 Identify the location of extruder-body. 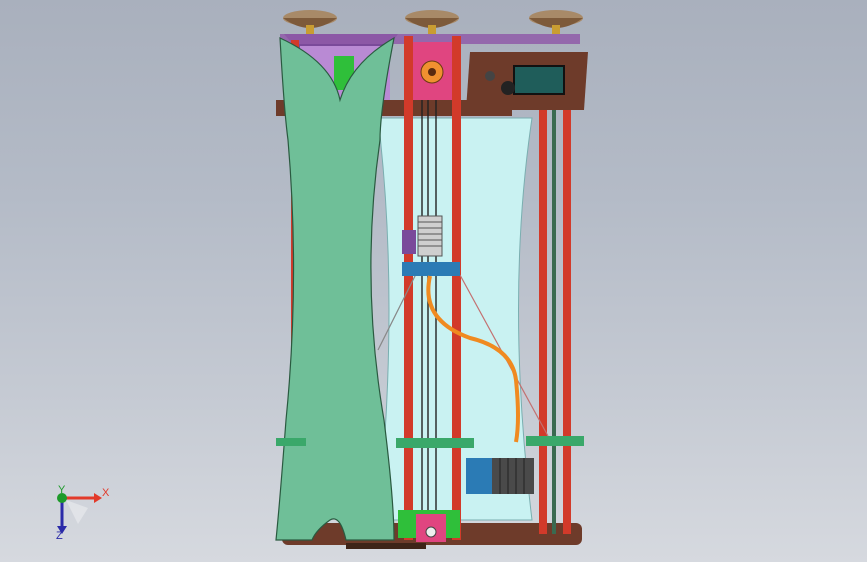
(513, 476).